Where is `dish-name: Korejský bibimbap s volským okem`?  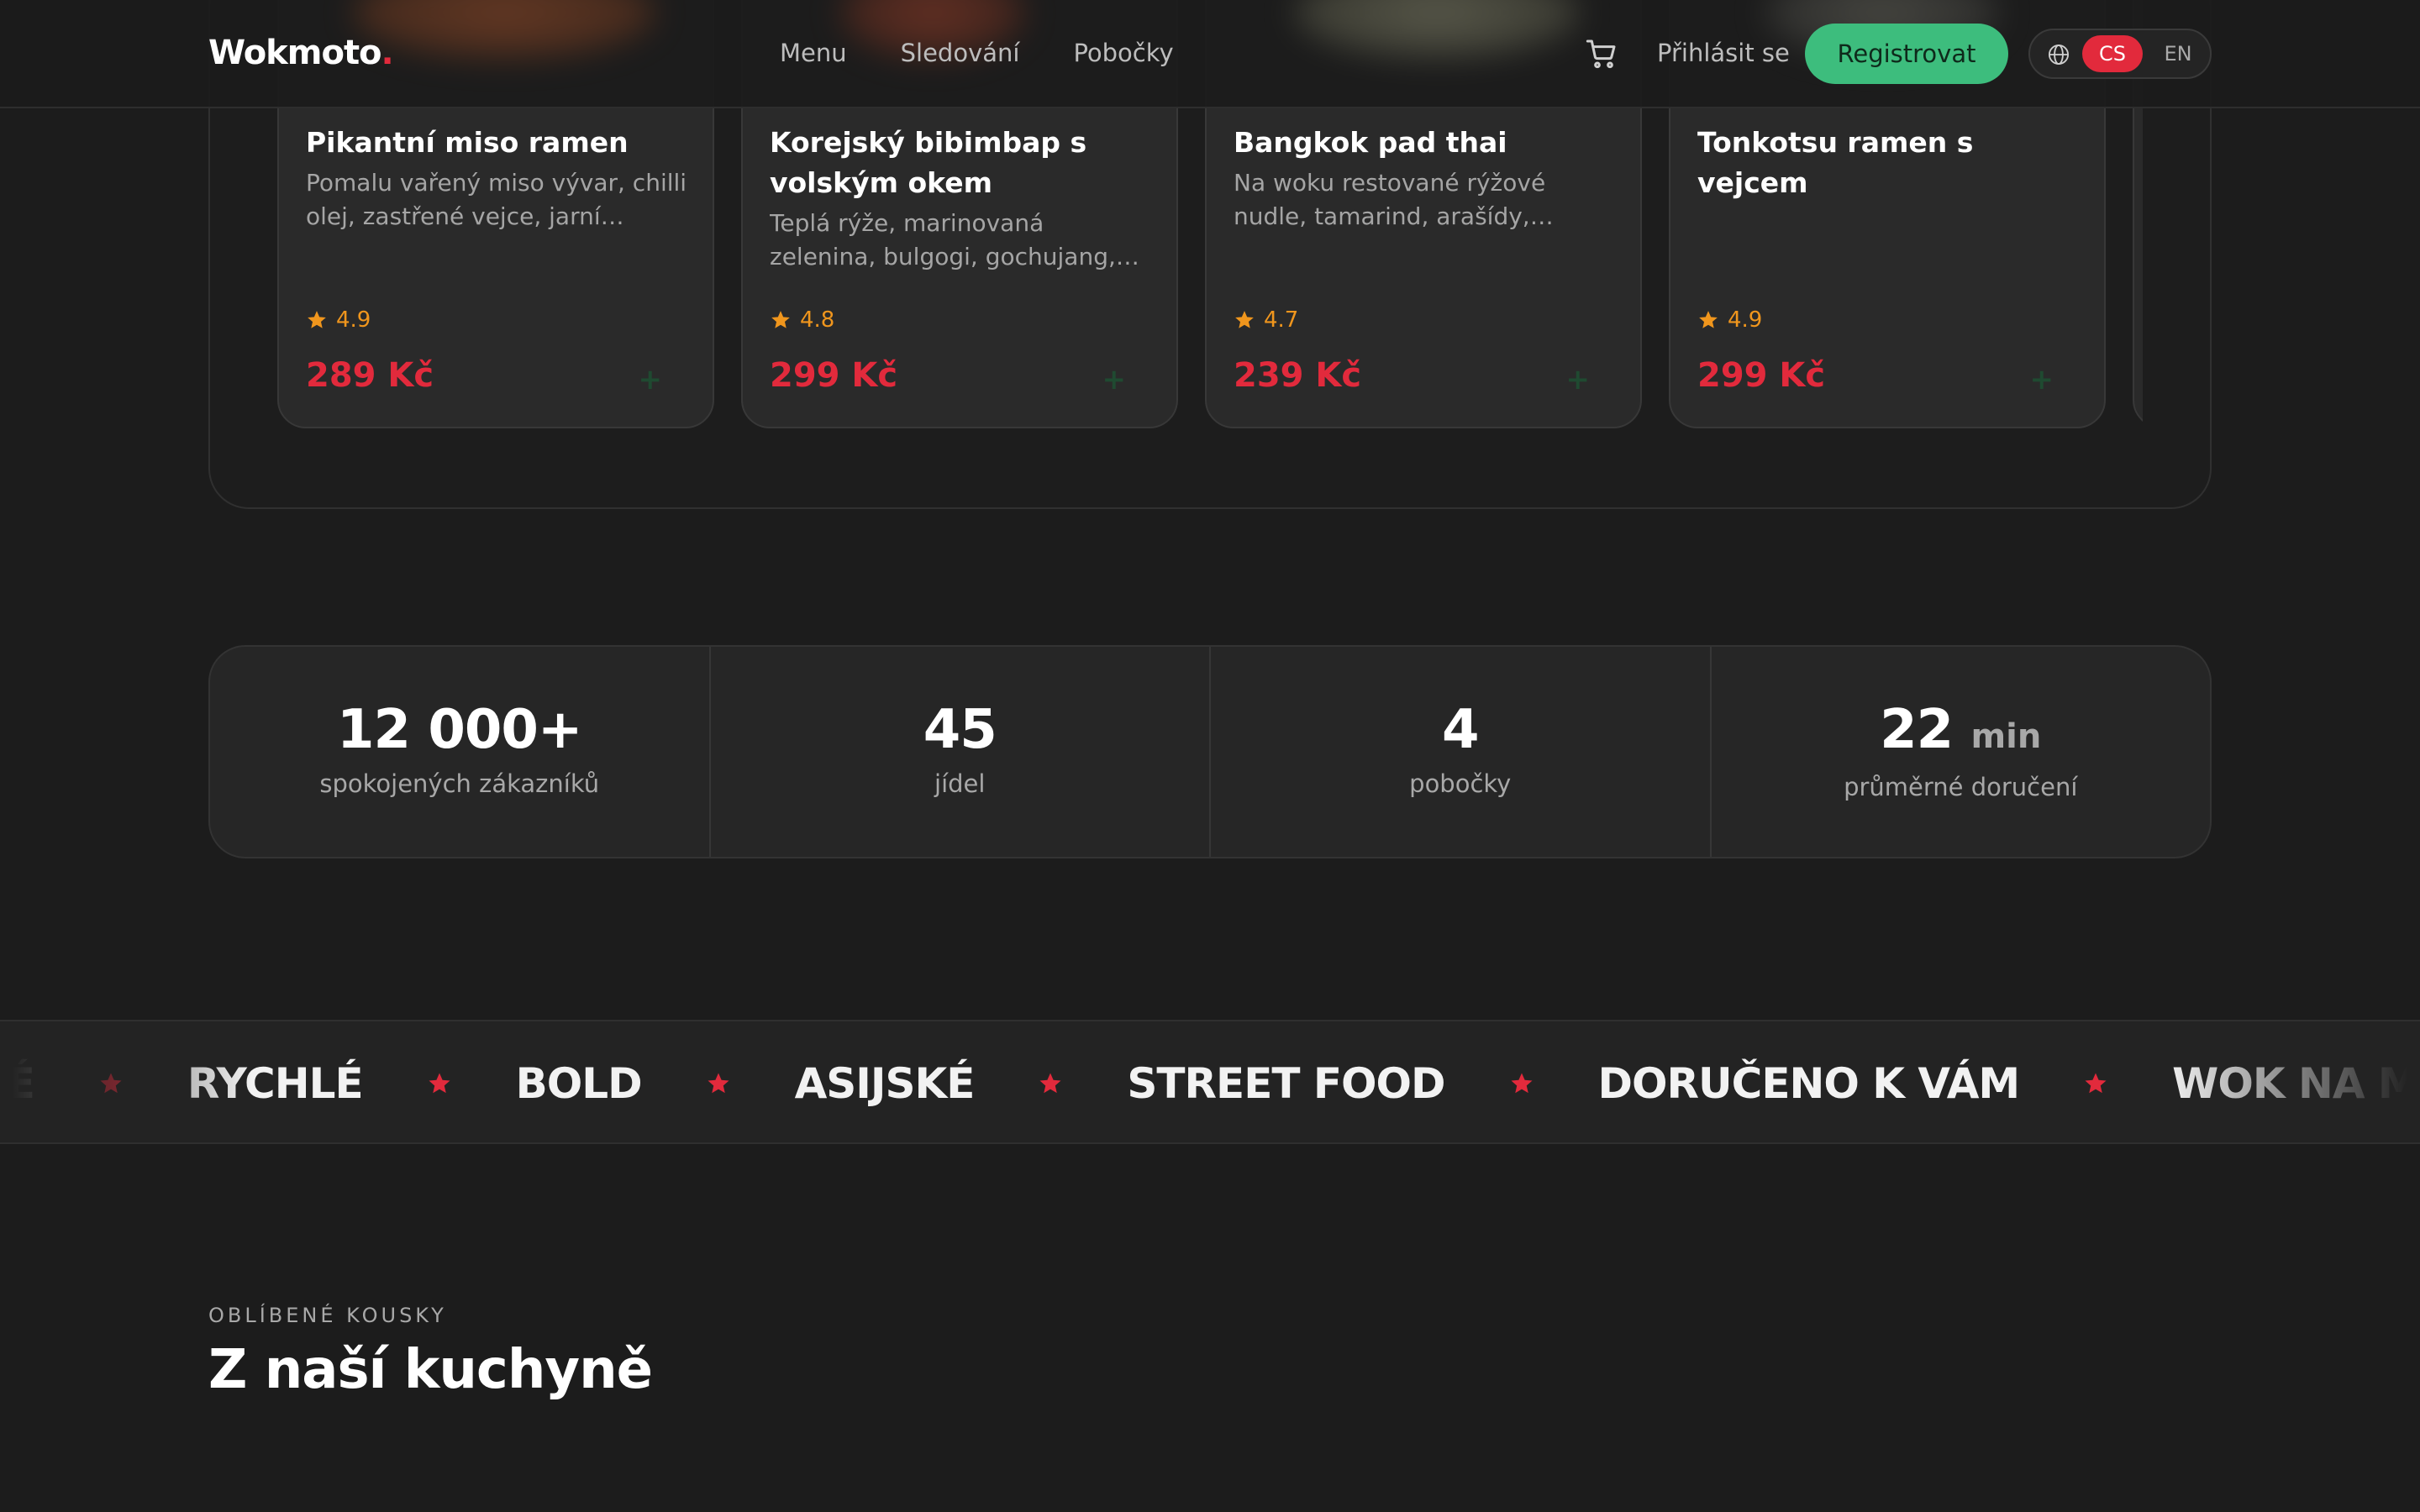
dish-name: Korejský bibimbap s volským okem is located at coordinates (929, 162).